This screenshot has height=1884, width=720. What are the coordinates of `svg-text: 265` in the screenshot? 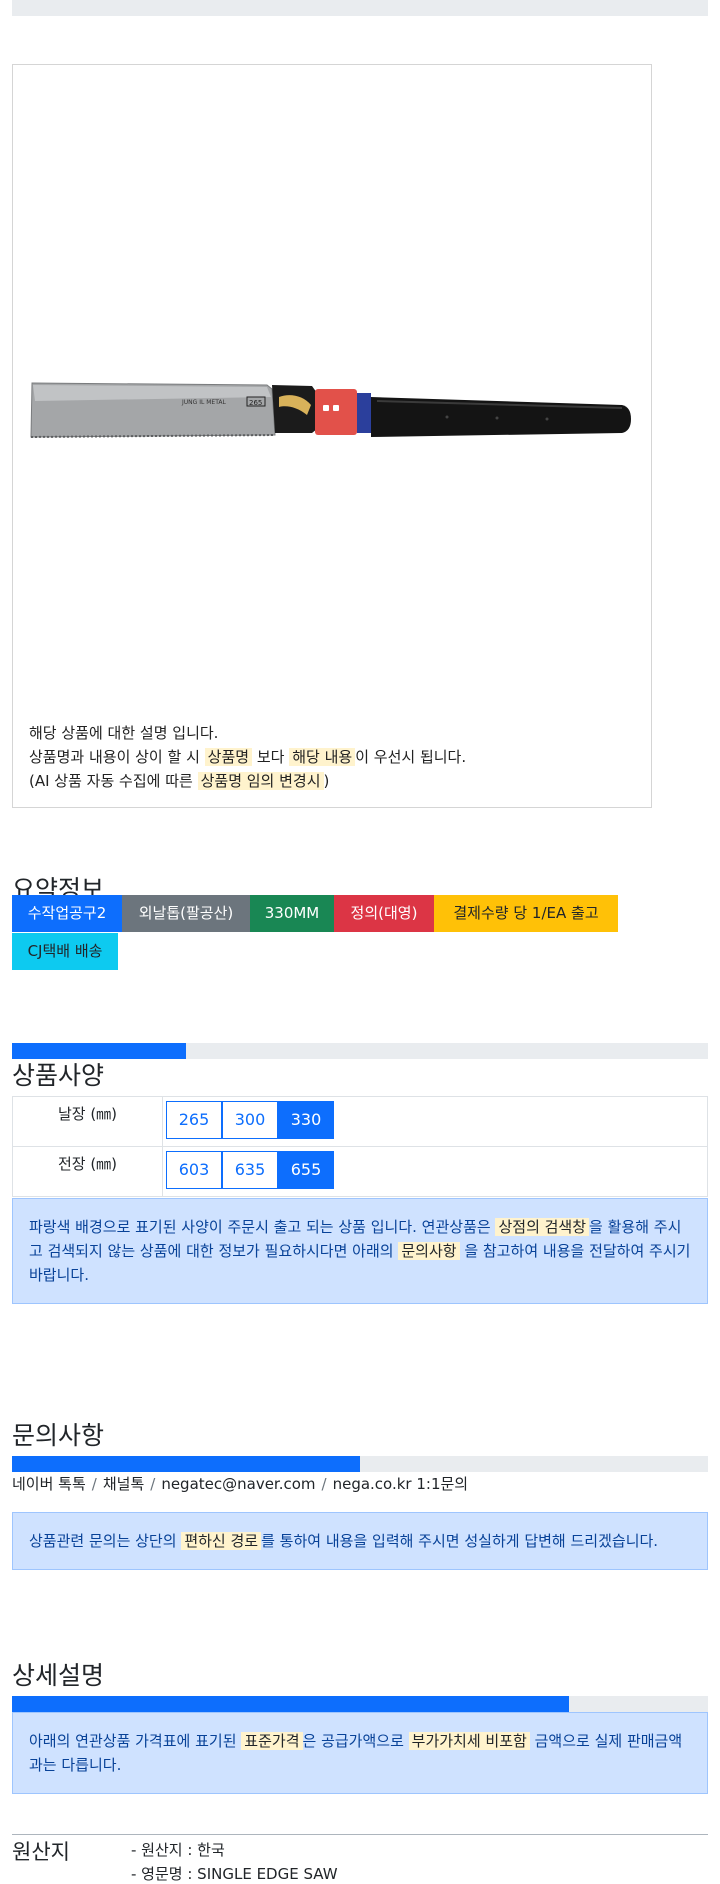 It's located at (255, 403).